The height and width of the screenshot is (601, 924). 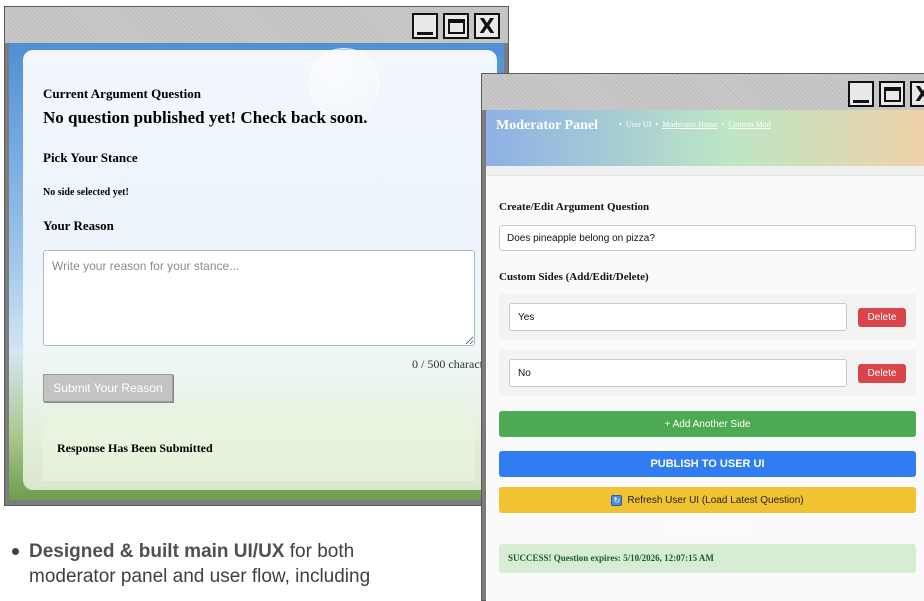 I want to click on refresh-label: Refresh User UI (Load Latest Question), so click(x=715, y=500).